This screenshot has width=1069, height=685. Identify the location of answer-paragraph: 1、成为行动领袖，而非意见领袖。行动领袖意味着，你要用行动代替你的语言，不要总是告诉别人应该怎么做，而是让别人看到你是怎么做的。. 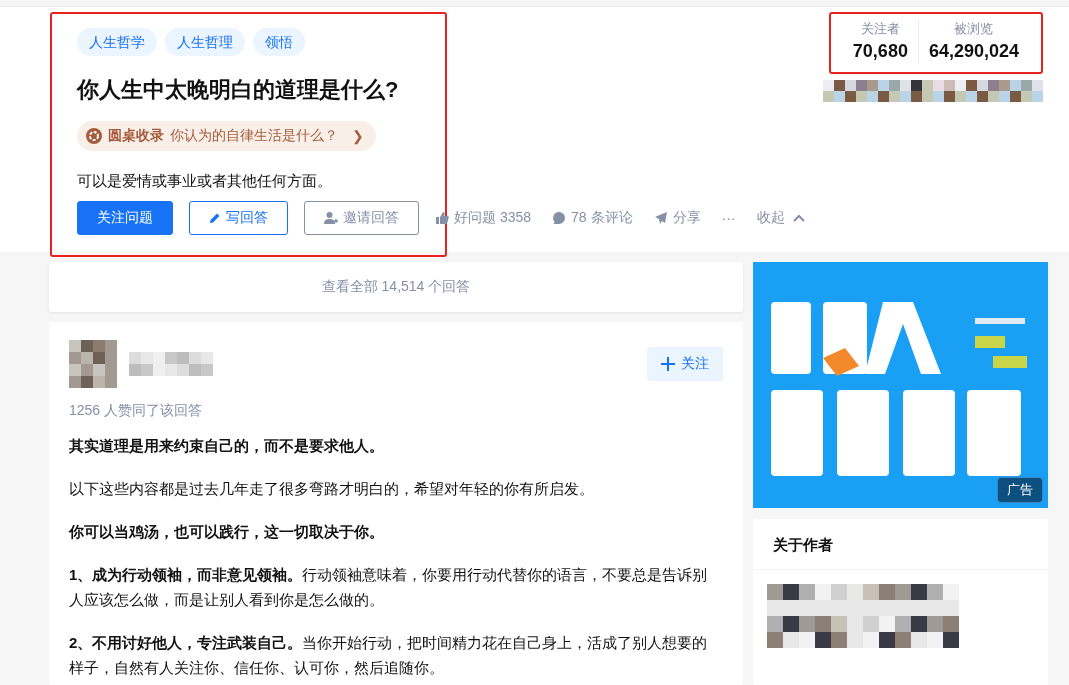
(389, 587).